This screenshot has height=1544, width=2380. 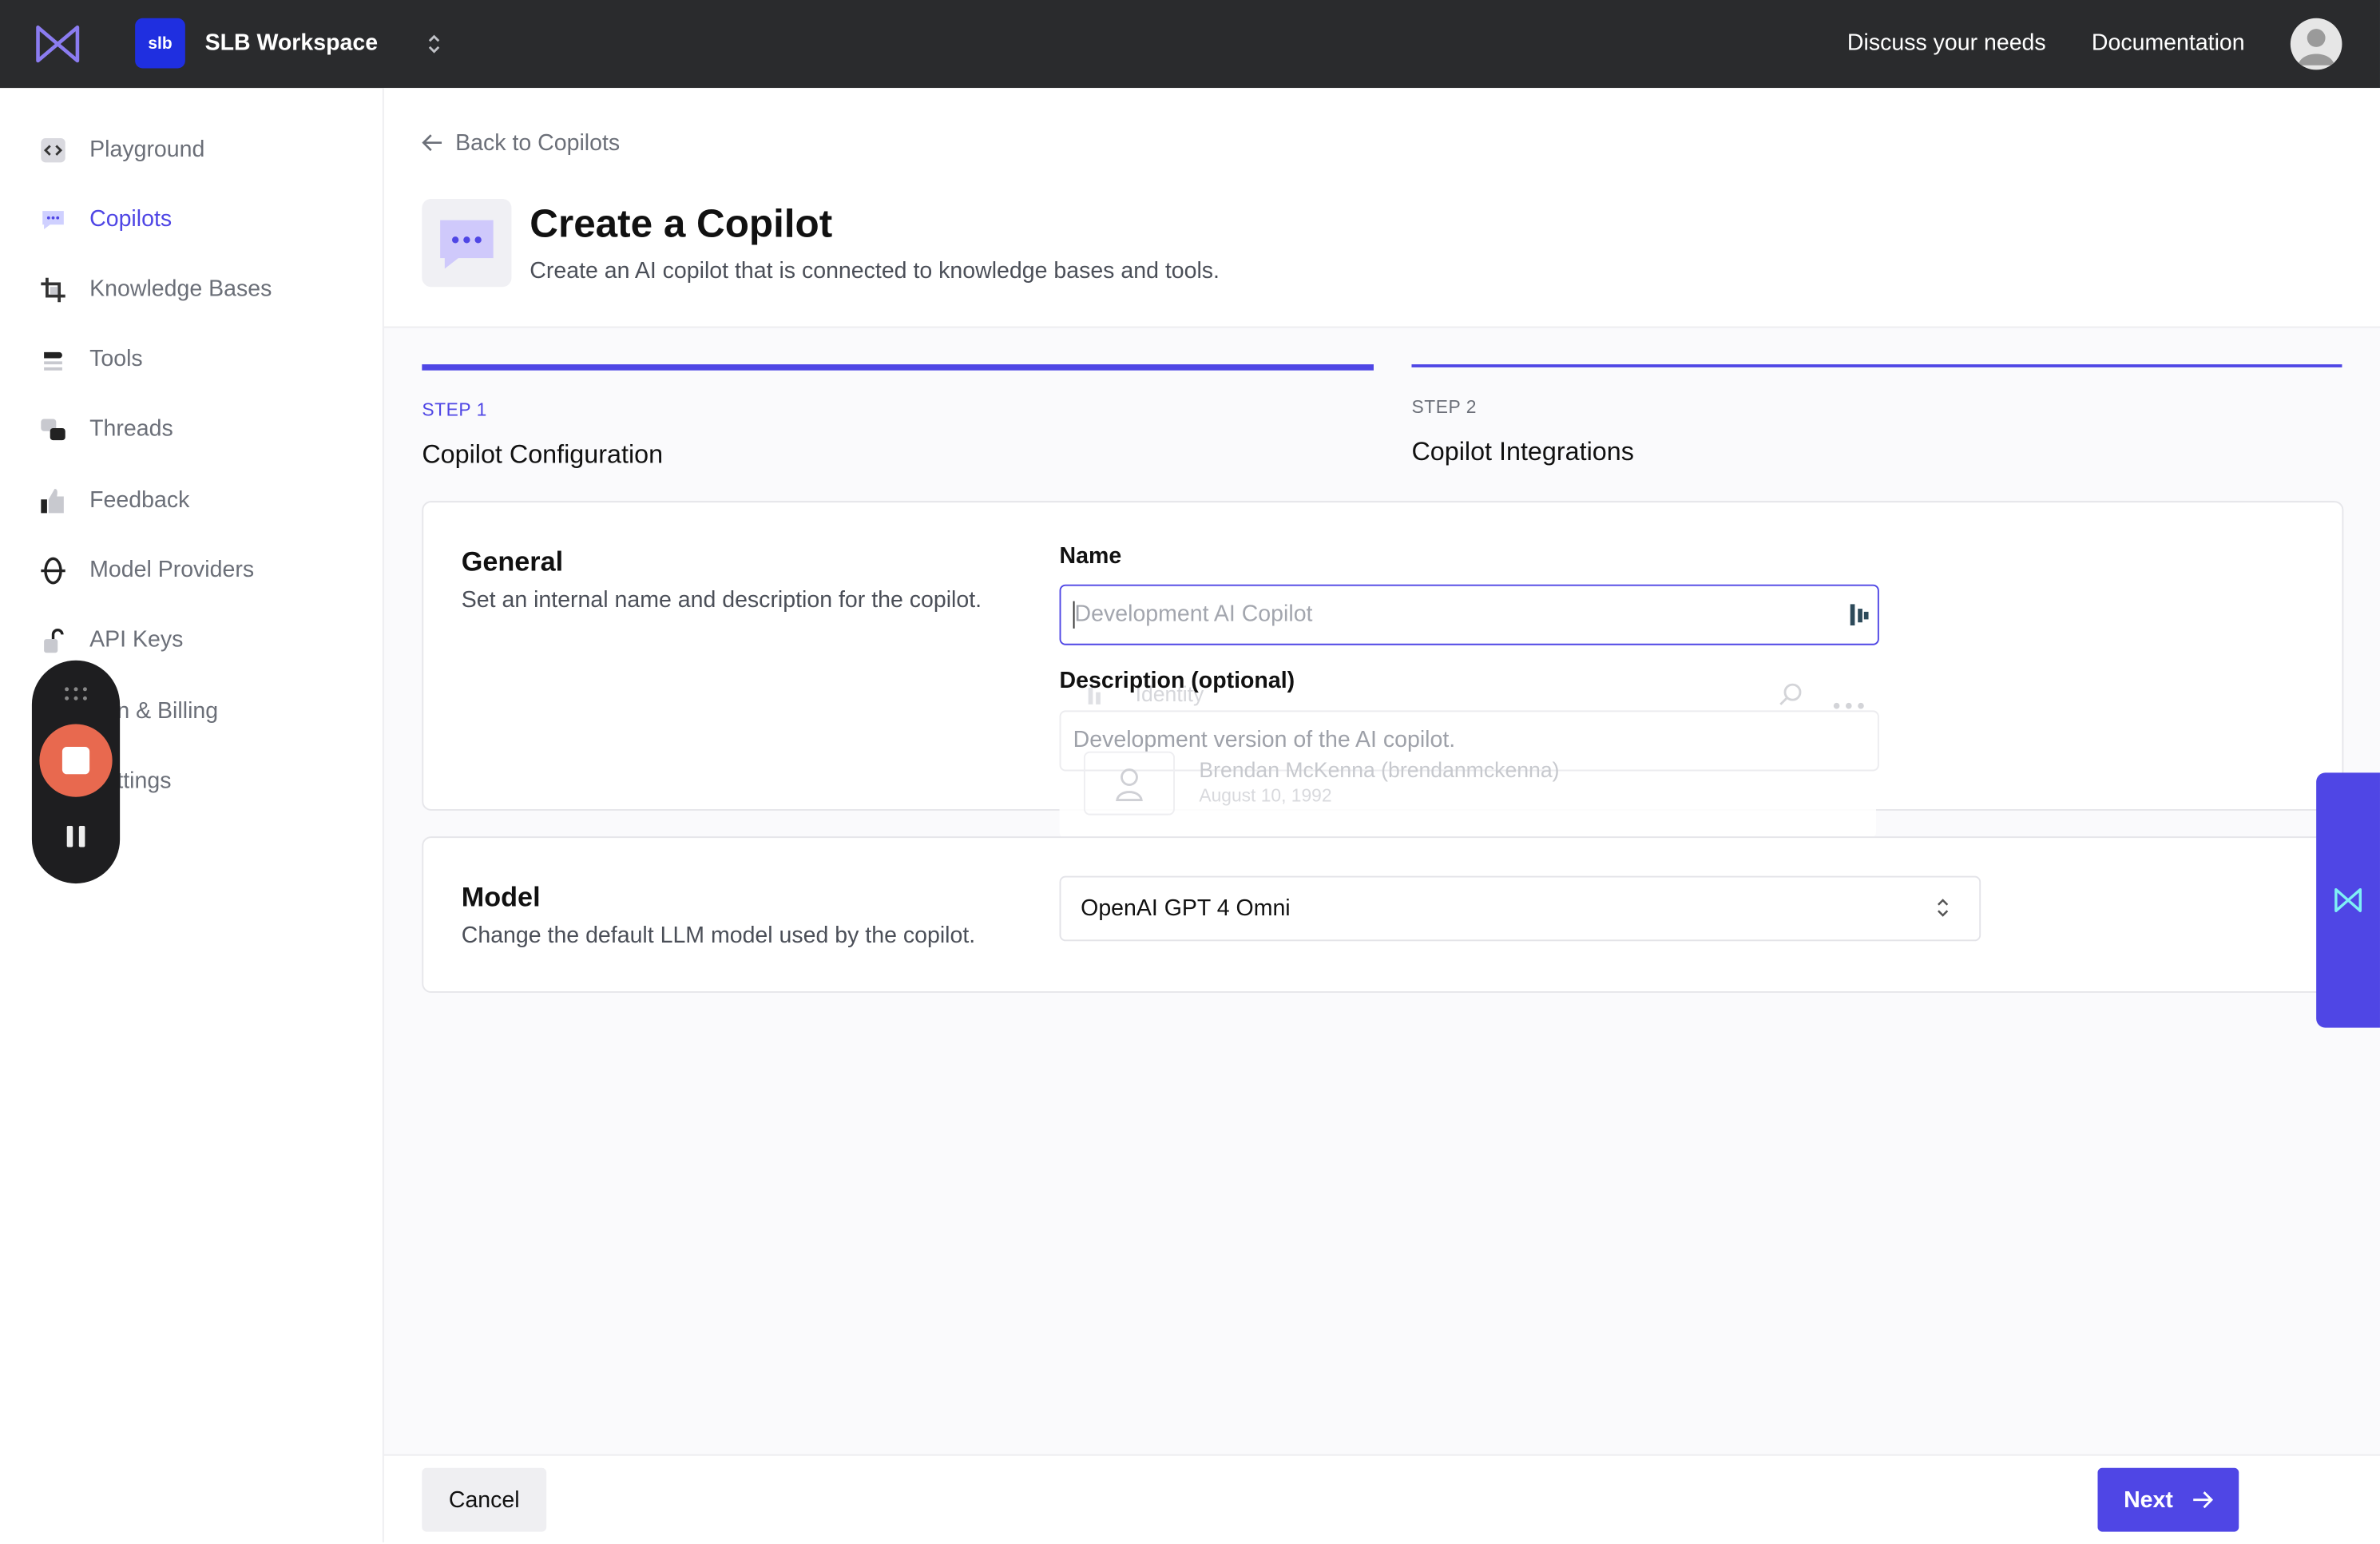 What do you see at coordinates (75, 695) in the screenshot?
I see `drag-handle-icon` at bounding box center [75, 695].